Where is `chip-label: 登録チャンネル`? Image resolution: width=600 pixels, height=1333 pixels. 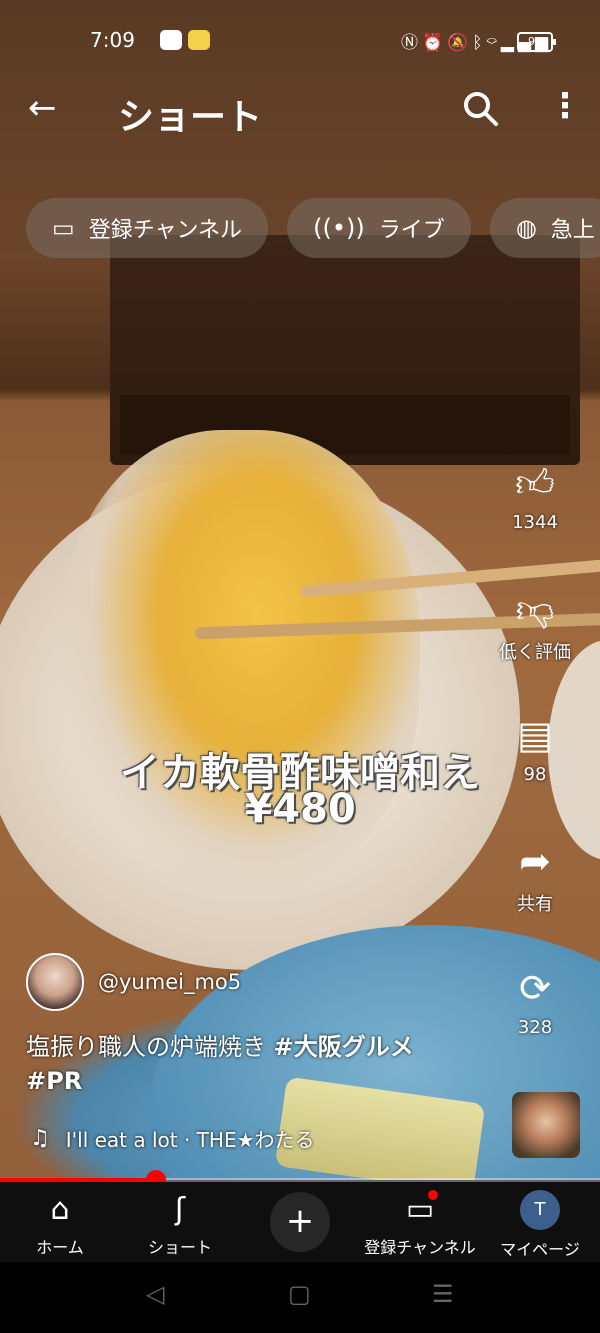 chip-label: 登録チャンネル is located at coordinates (165, 230).